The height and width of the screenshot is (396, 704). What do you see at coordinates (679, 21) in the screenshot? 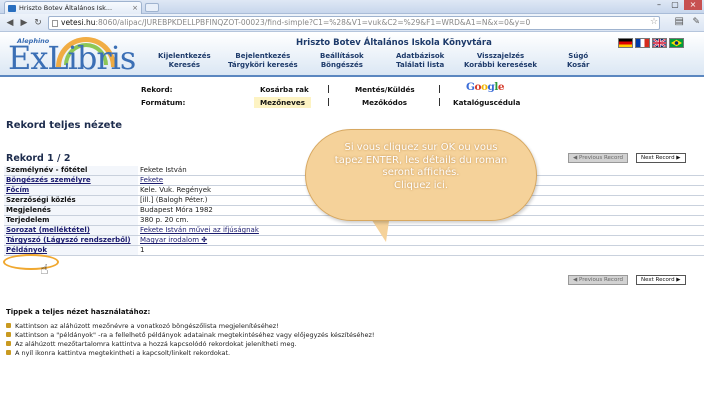
I see `page-menu-icon: ▤` at bounding box center [679, 21].